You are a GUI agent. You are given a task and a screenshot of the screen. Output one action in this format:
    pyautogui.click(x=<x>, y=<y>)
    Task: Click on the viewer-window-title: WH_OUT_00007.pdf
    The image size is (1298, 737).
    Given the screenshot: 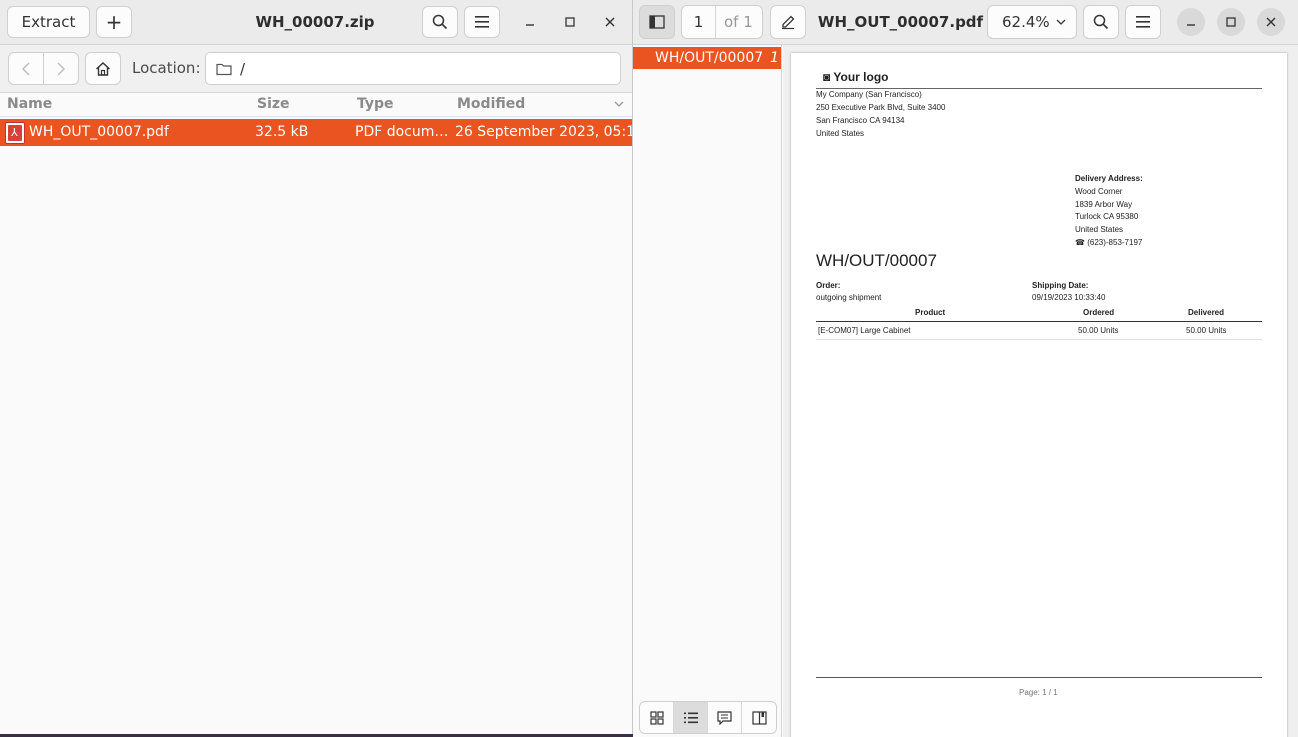 What is the action you would take?
    pyautogui.click(x=900, y=22)
    